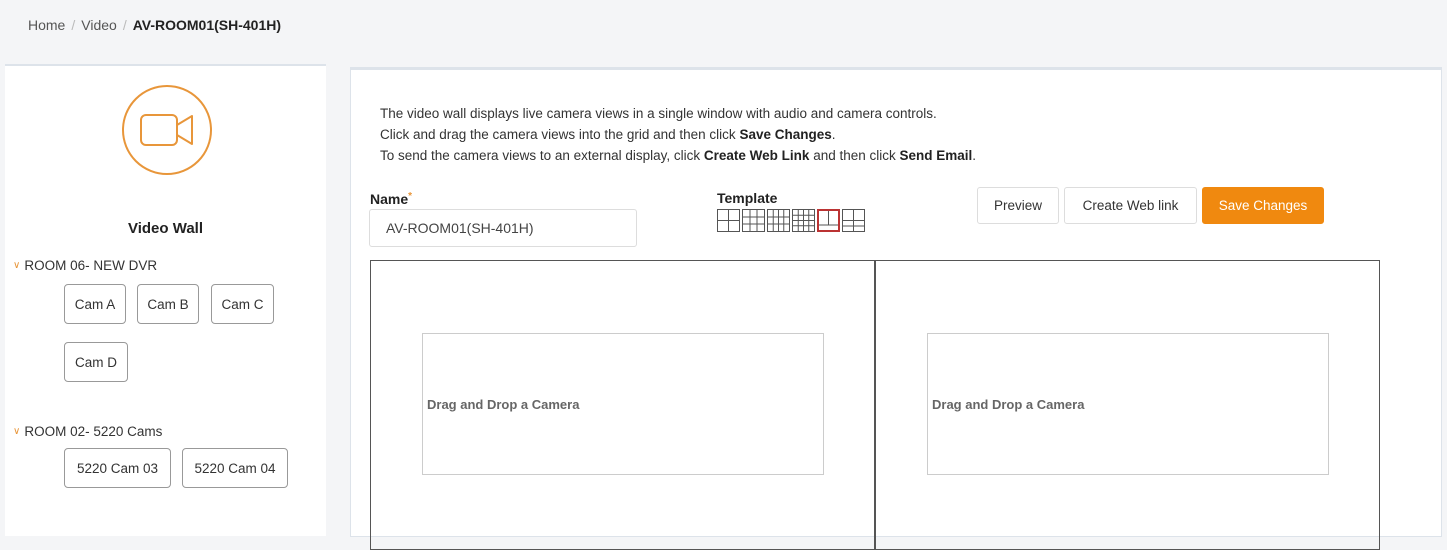 This screenshot has width=1447, height=550. I want to click on breadcrumb-home: Home, so click(46, 25).